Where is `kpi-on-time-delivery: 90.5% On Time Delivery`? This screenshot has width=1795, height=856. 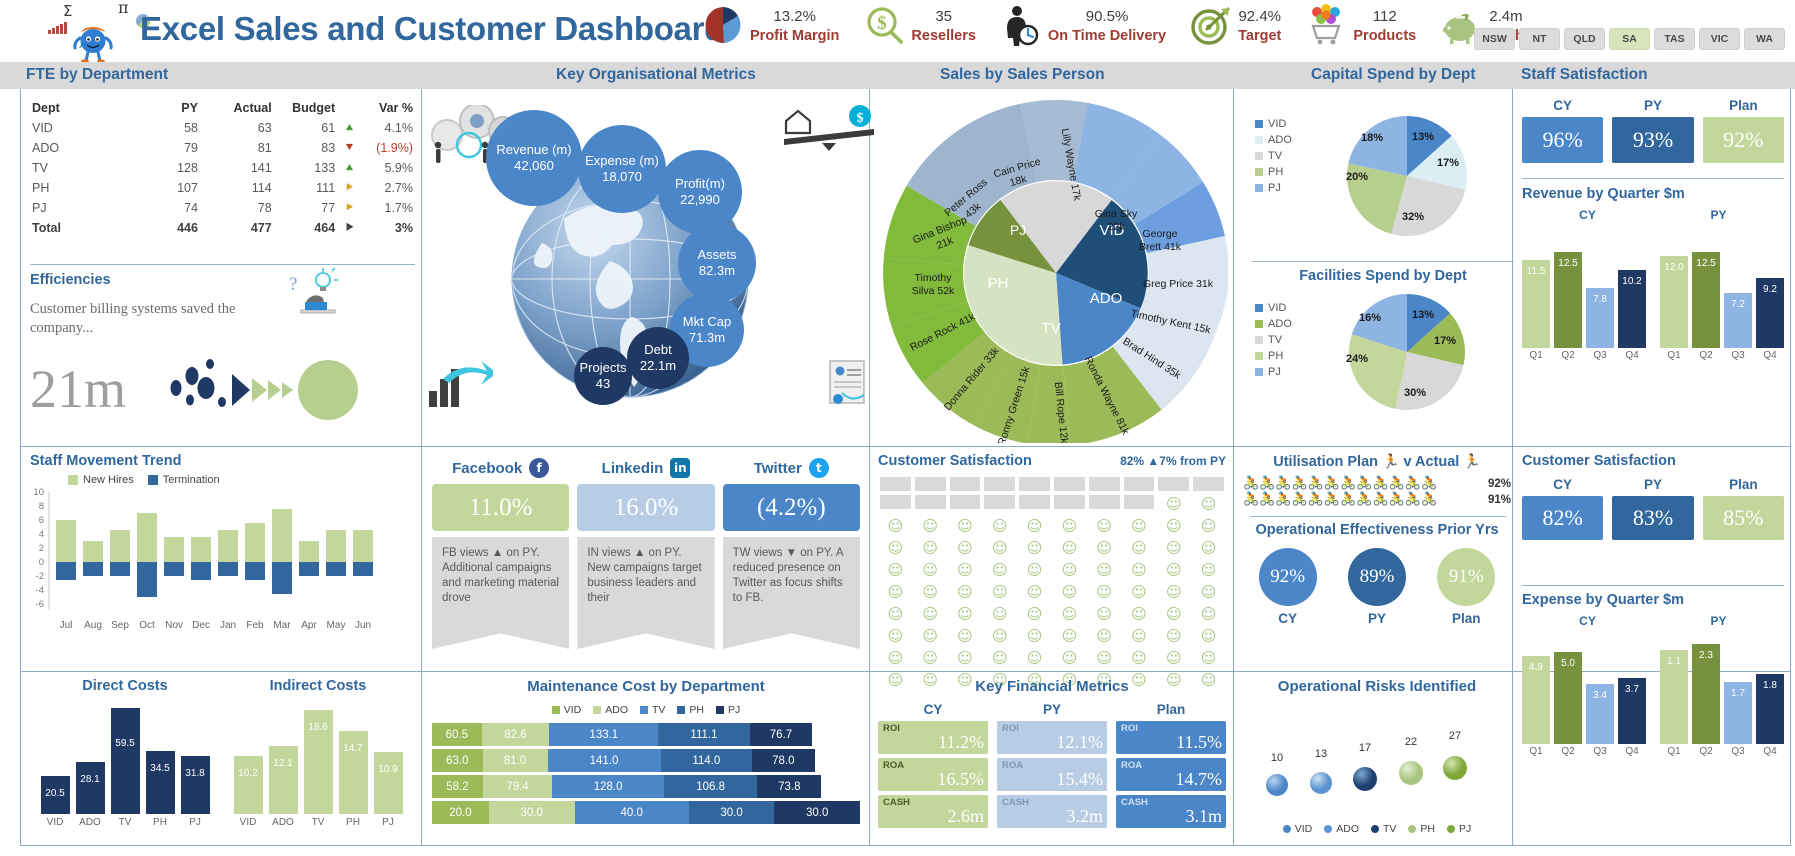
kpi-on-time-delivery: 90.5% On Time Delivery is located at coordinates (1083, 26).